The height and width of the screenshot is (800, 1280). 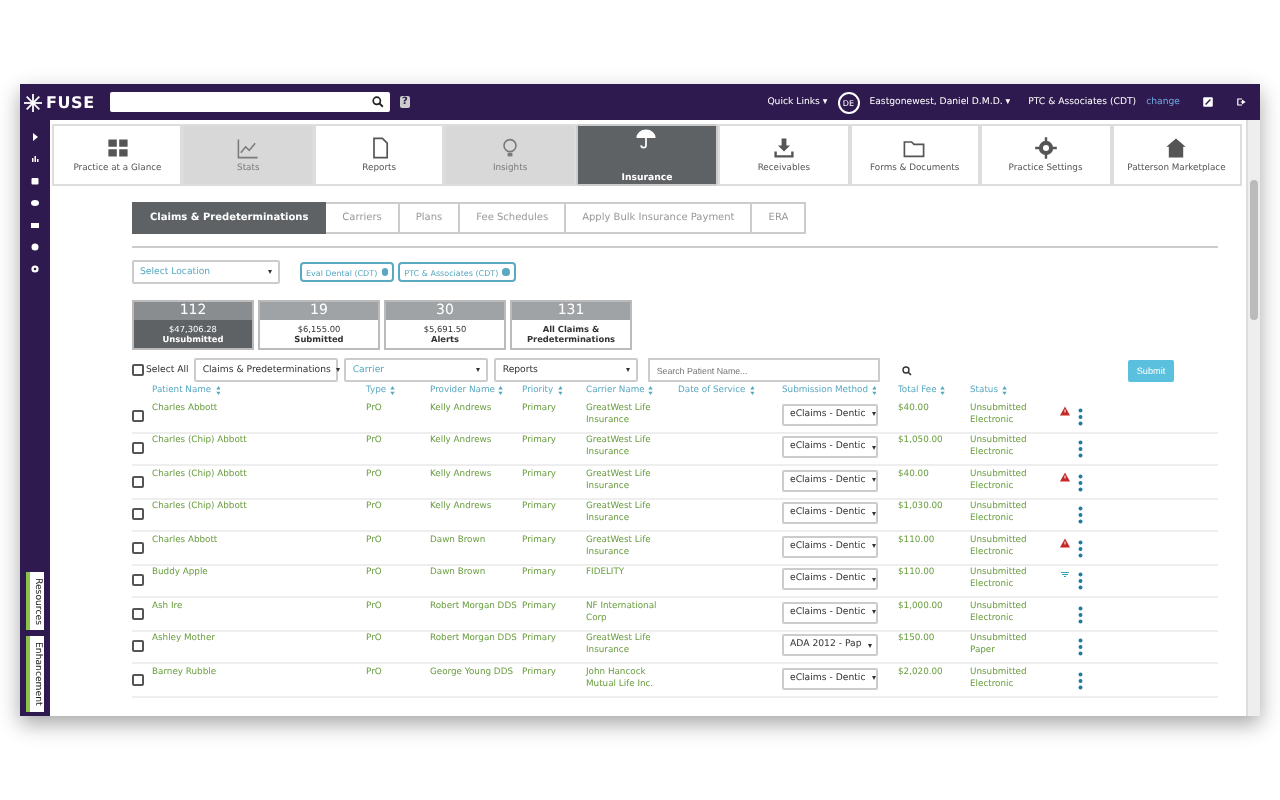 I want to click on folder-icon, so click(x=914, y=148).